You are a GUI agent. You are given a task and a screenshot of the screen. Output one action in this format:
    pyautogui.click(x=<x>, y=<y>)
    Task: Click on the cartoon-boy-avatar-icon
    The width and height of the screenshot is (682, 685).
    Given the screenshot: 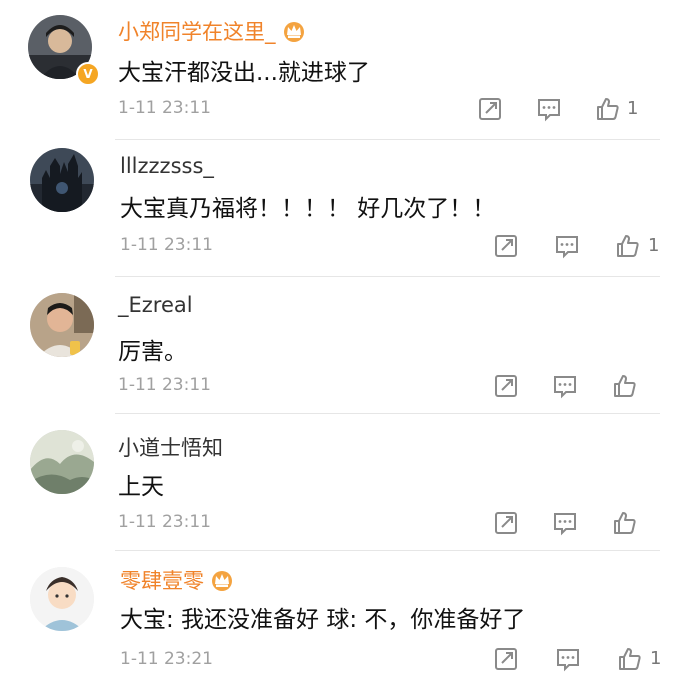 What is the action you would take?
    pyautogui.click(x=62, y=599)
    